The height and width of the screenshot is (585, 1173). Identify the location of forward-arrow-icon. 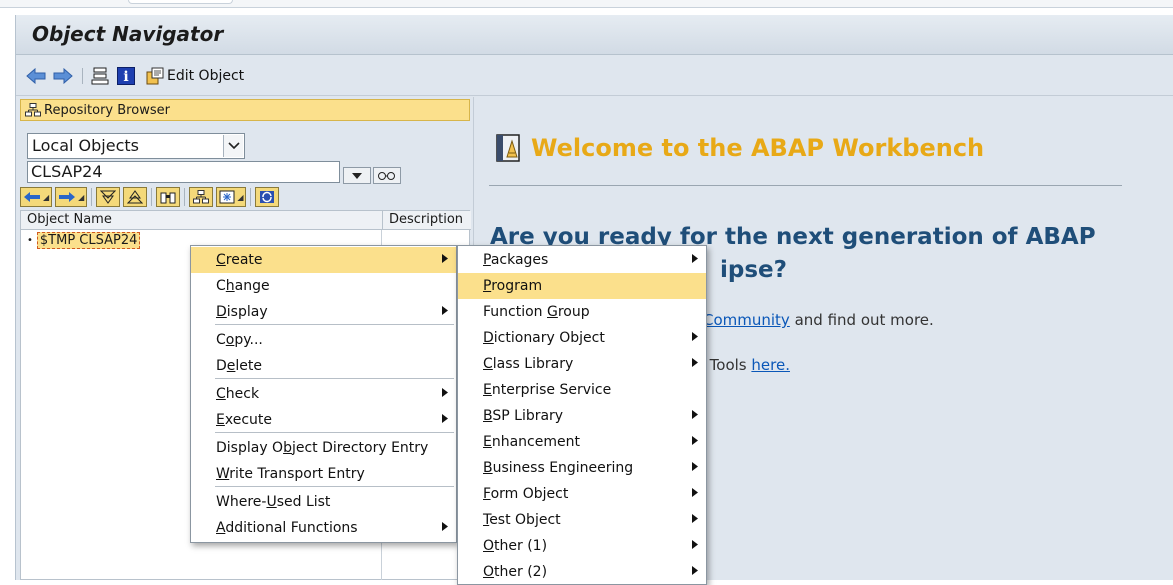
(63, 76).